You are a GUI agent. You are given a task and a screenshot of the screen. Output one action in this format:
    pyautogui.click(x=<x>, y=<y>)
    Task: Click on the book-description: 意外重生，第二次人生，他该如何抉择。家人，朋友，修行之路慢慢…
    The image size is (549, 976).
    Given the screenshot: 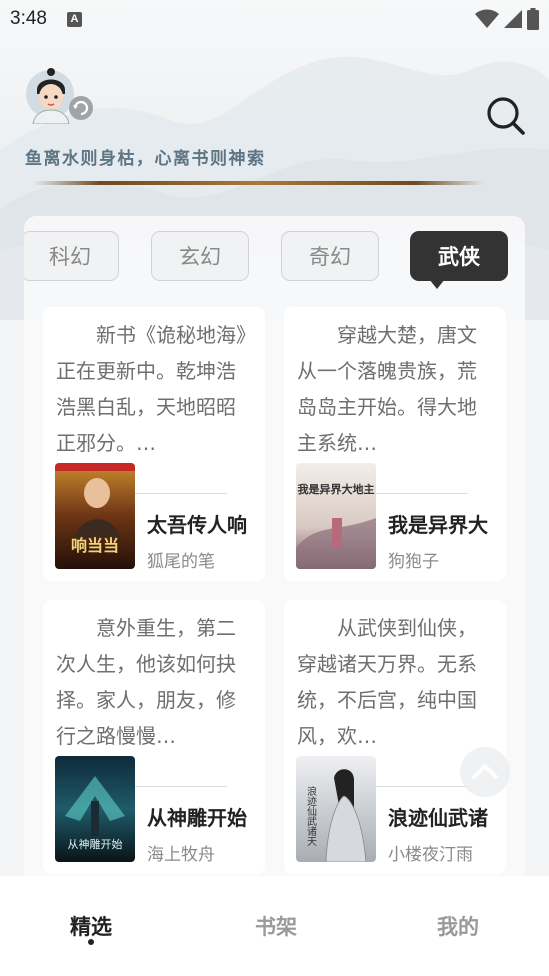 What is the action you would take?
    pyautogui.click(x=146, y=682)
    